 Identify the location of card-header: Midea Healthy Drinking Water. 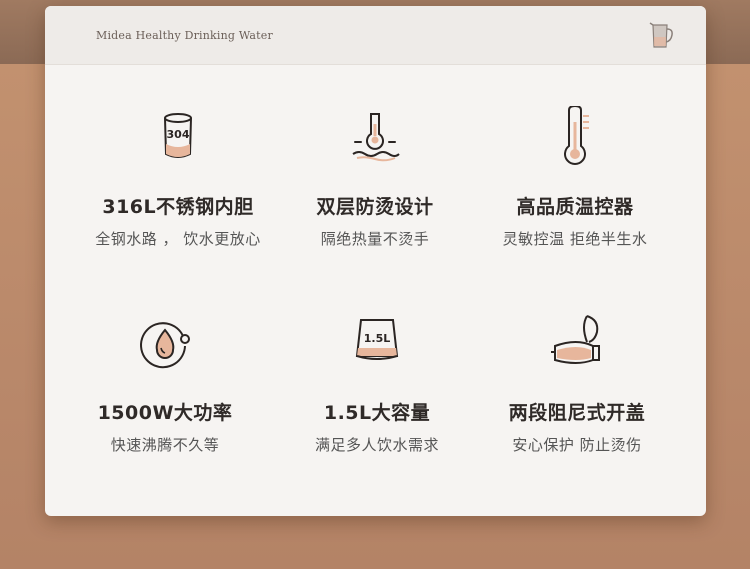
(375, 35).